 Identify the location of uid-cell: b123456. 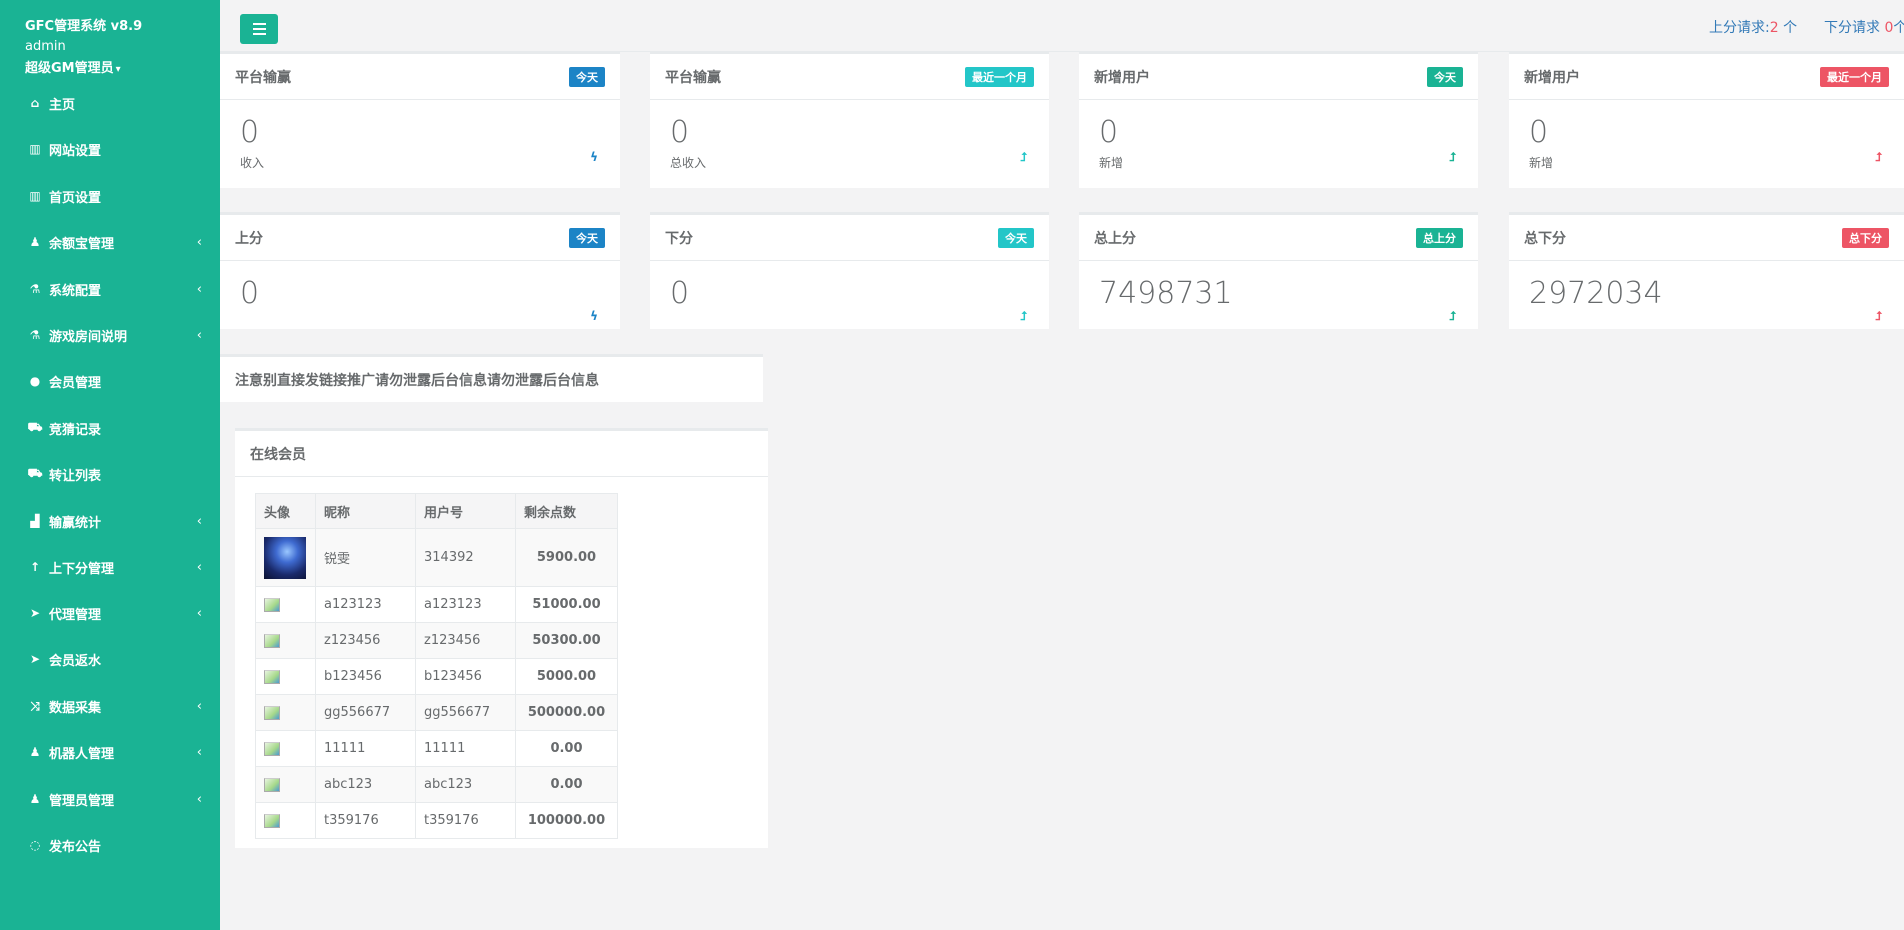
(465, 676).